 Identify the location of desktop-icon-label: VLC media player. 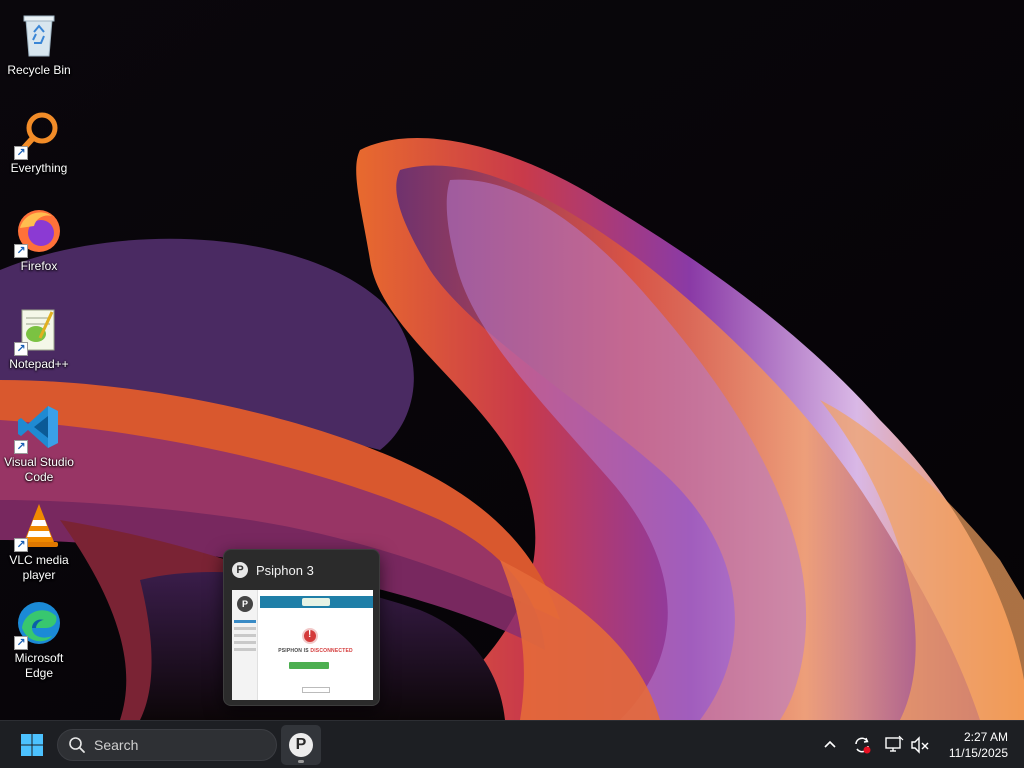
(39, 567).